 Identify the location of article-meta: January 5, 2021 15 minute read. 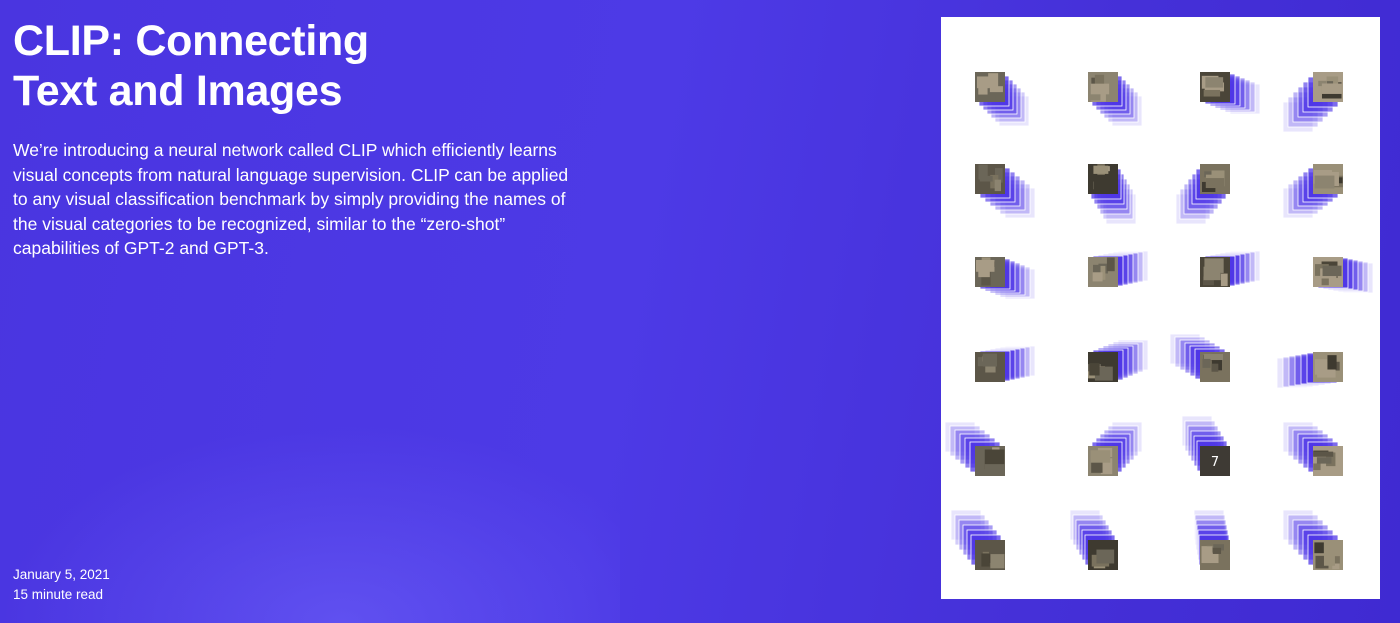
(61, 585).